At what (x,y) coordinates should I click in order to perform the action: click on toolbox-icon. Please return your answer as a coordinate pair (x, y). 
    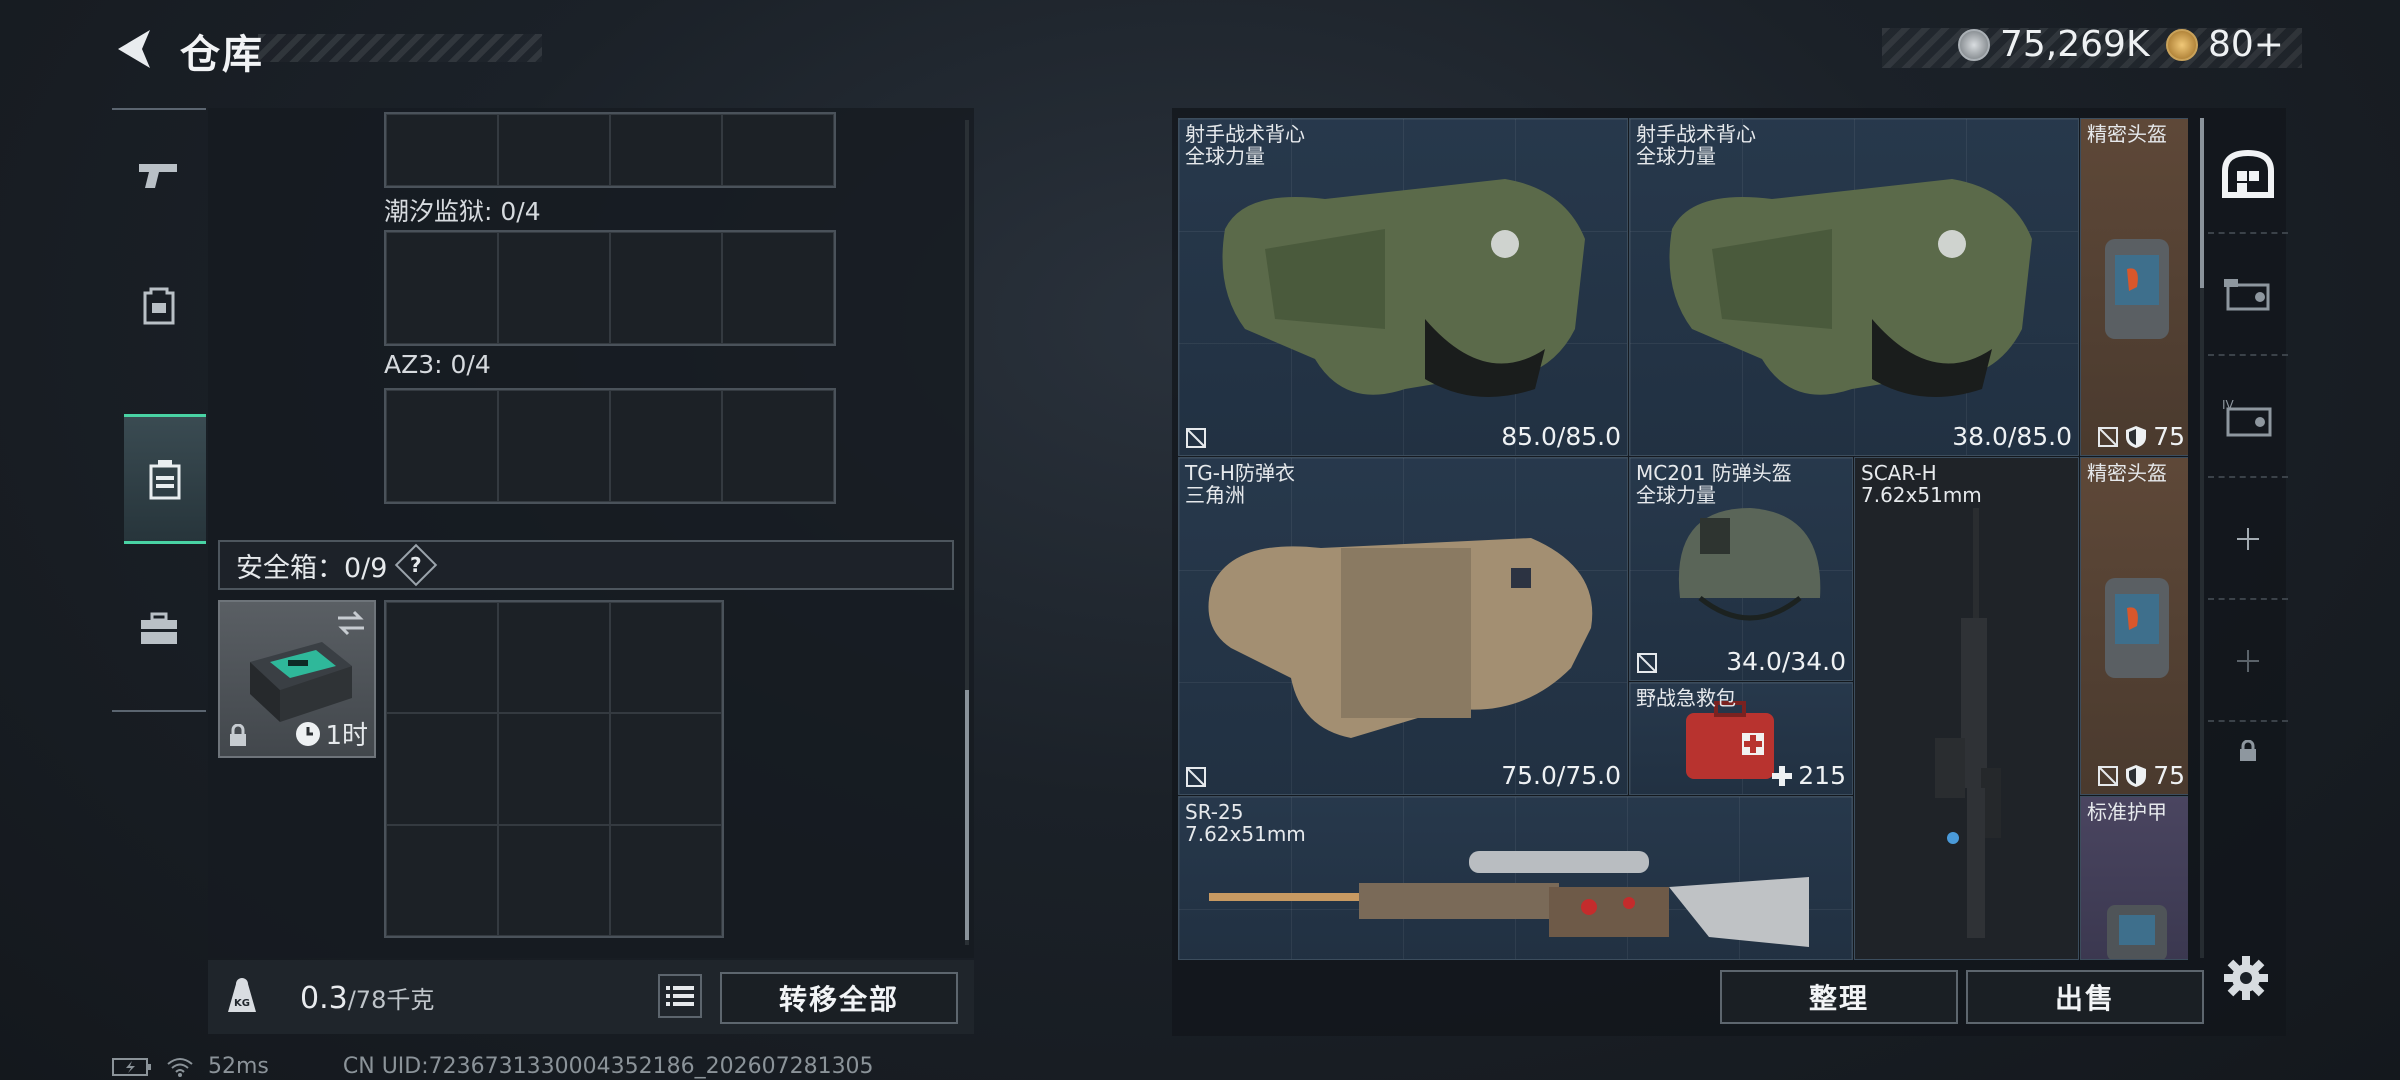
    Looking at the image, I should click on (159, 628).